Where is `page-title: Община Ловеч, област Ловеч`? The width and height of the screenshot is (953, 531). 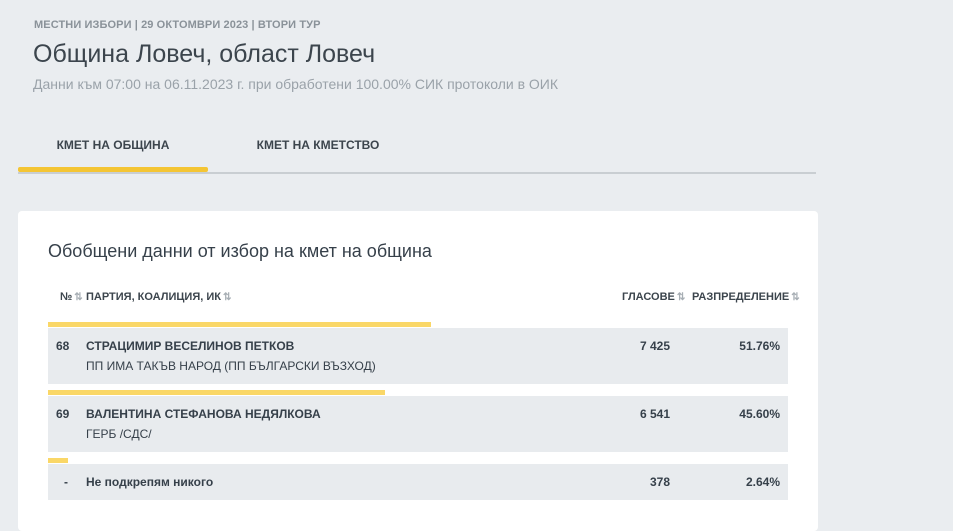
page-title: Община Ловеч, област Ловеч is located at coordinates (204, 54).